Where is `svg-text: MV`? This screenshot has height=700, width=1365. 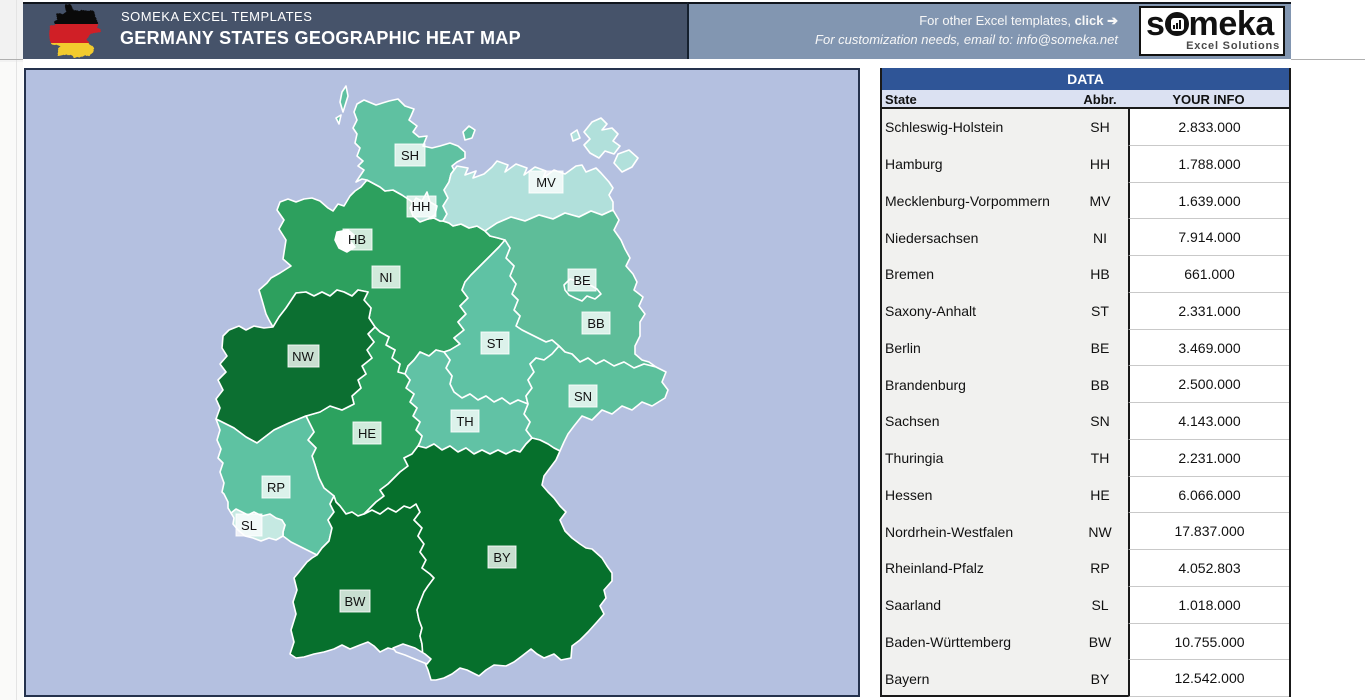
svg-text: MV is located at coordinates (546, 182).